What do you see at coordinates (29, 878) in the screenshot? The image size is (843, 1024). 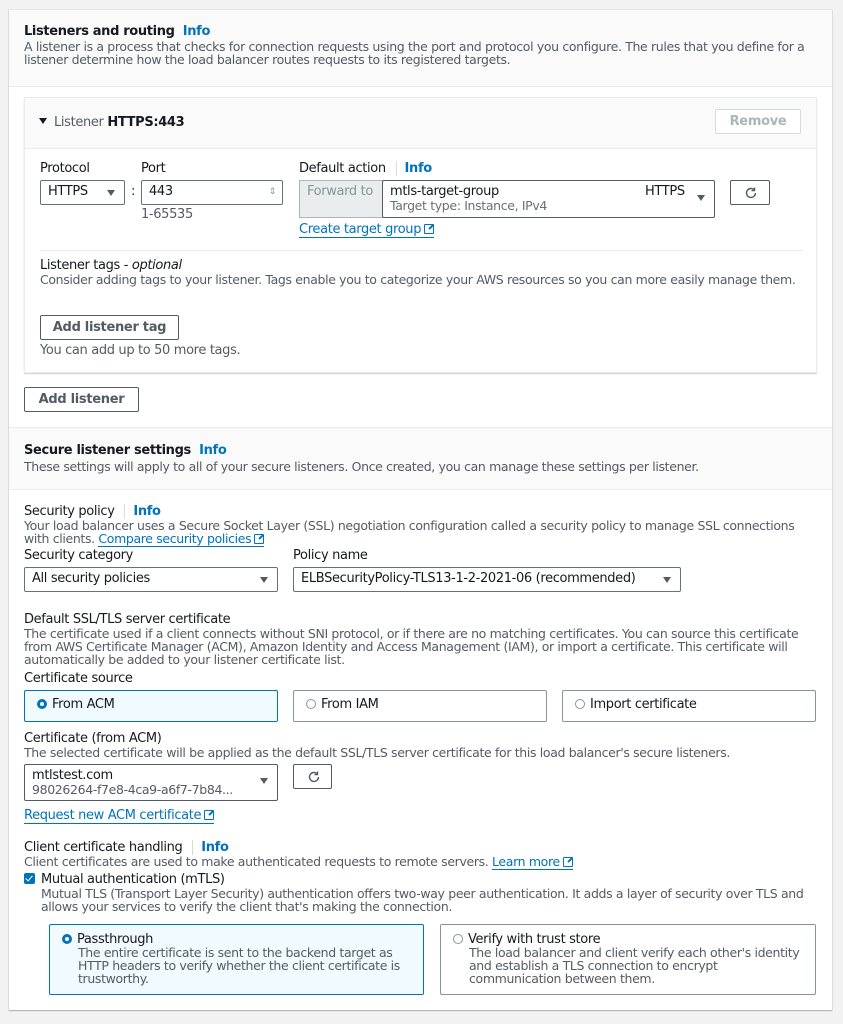 I see `mtls-checkbox` at bounding box center [29, 878].